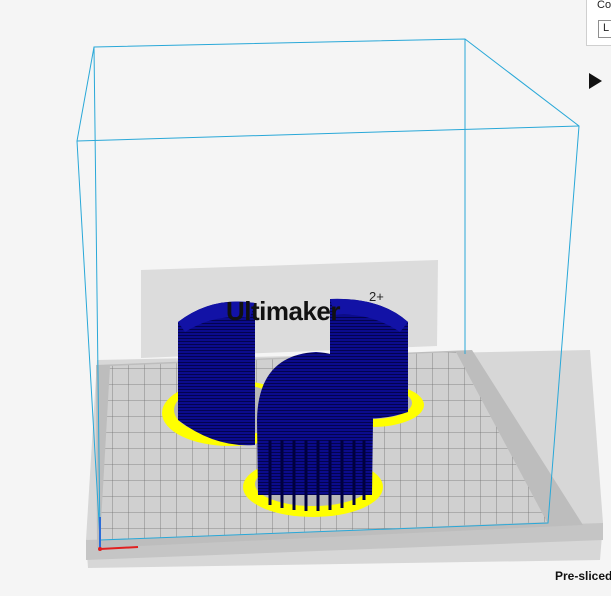  What do you see at coordinates (376, 296) in the screenshot?
I see `printer-brand-suffix: 2+` at bounding box center [376, 296].